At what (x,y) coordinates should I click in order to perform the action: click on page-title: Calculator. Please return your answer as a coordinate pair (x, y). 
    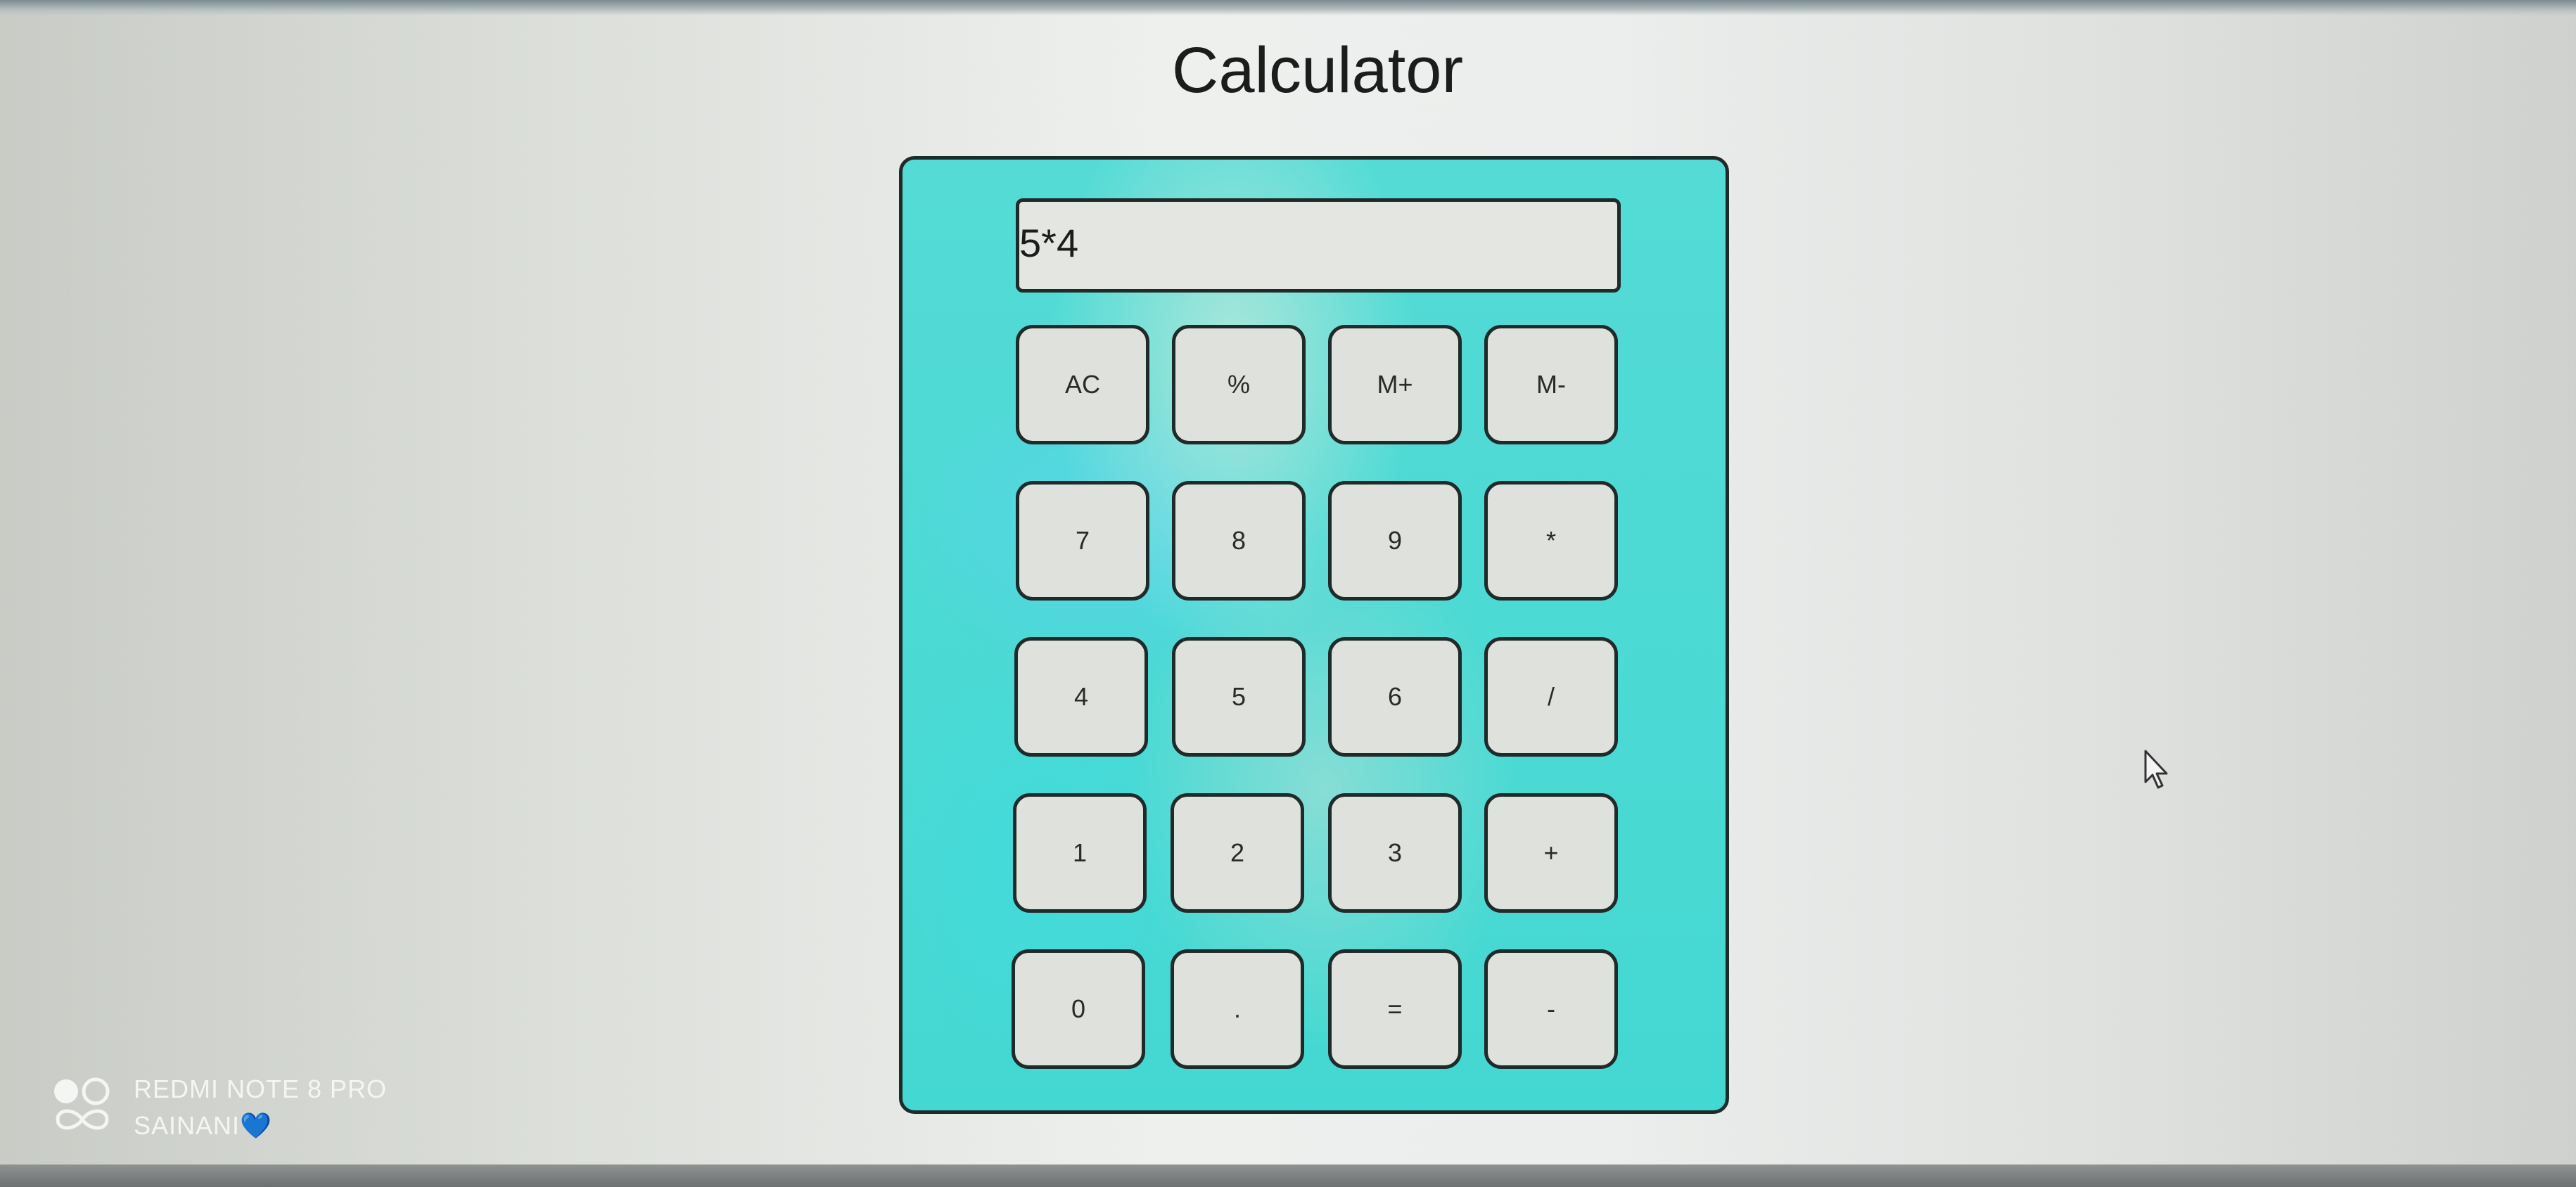
    Looking at the image, I should click on (1317, 70).